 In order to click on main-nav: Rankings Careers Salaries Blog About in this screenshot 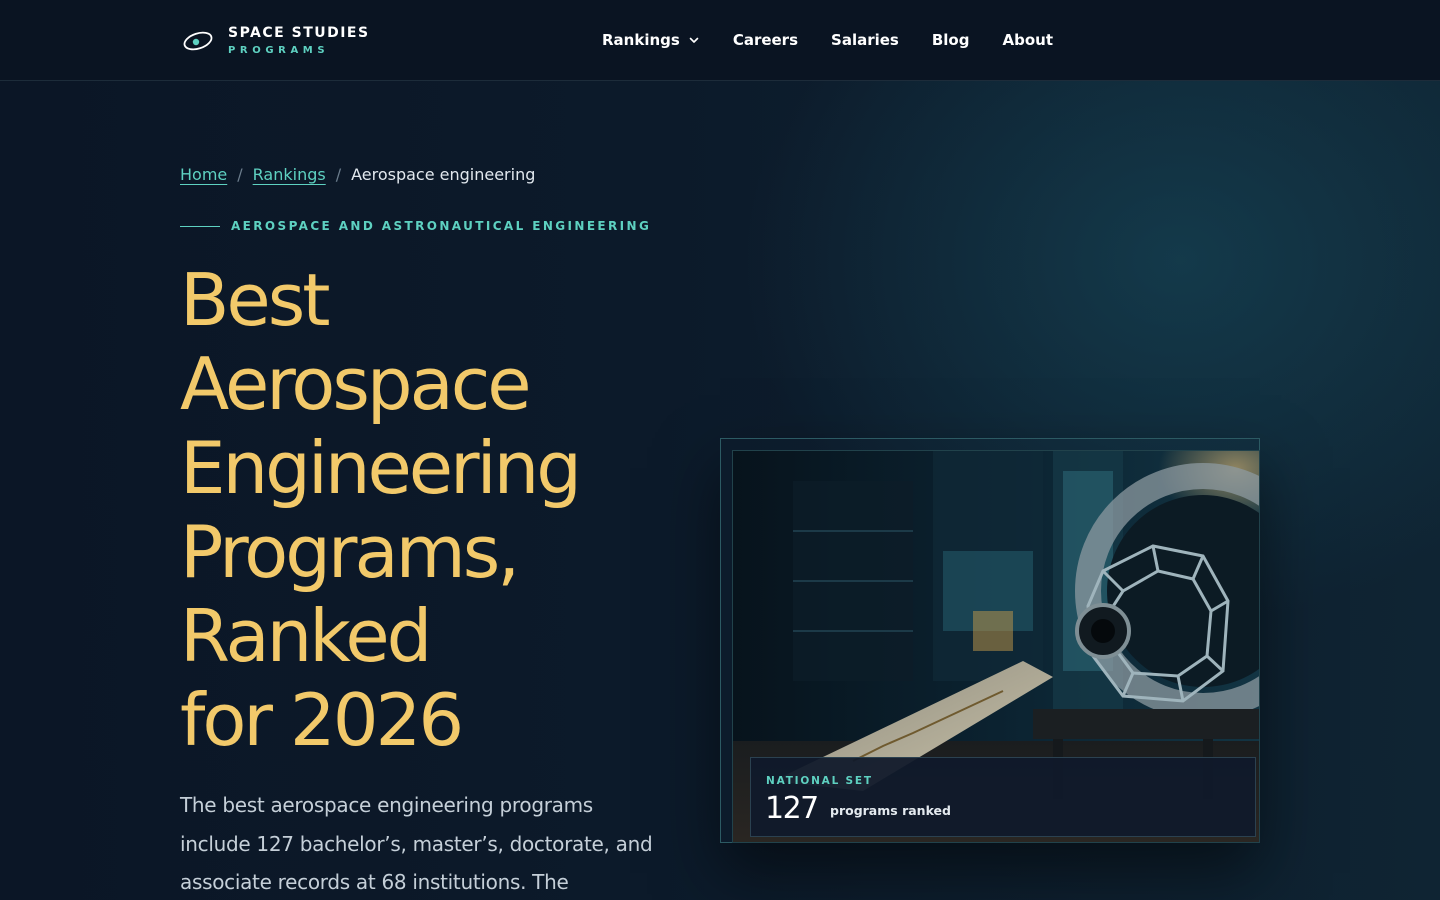, I will do `click(827, 40)`.